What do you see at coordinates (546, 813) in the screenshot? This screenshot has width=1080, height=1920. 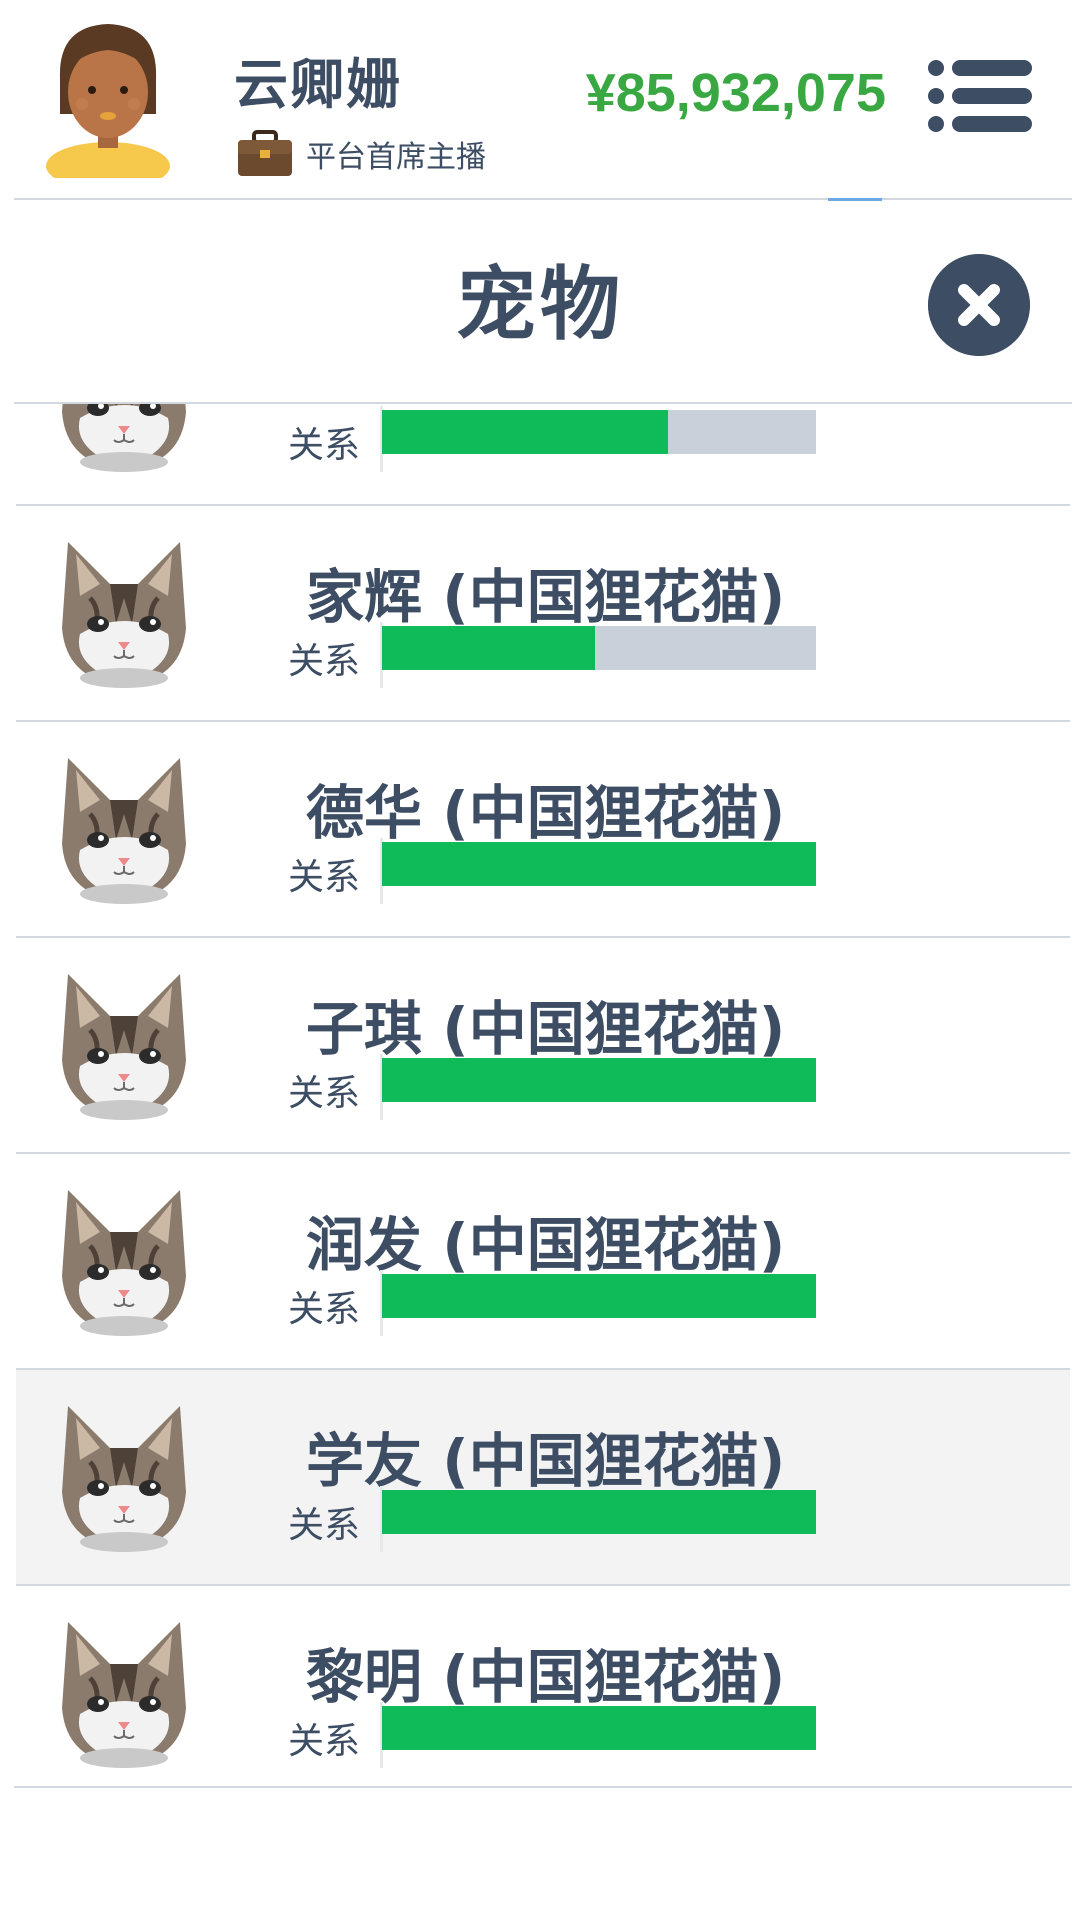 I see `pet-name: 德华 (中国狸花猫)` at bounding box center [546, 813].